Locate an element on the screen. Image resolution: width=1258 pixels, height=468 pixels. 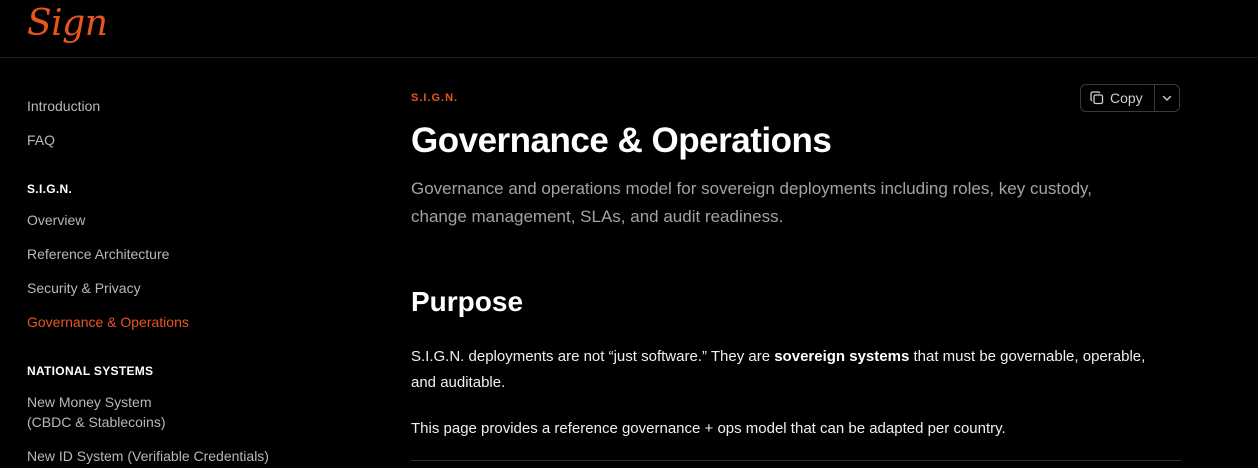
copy-options-dropdown is located at coordinates (1167, 98).